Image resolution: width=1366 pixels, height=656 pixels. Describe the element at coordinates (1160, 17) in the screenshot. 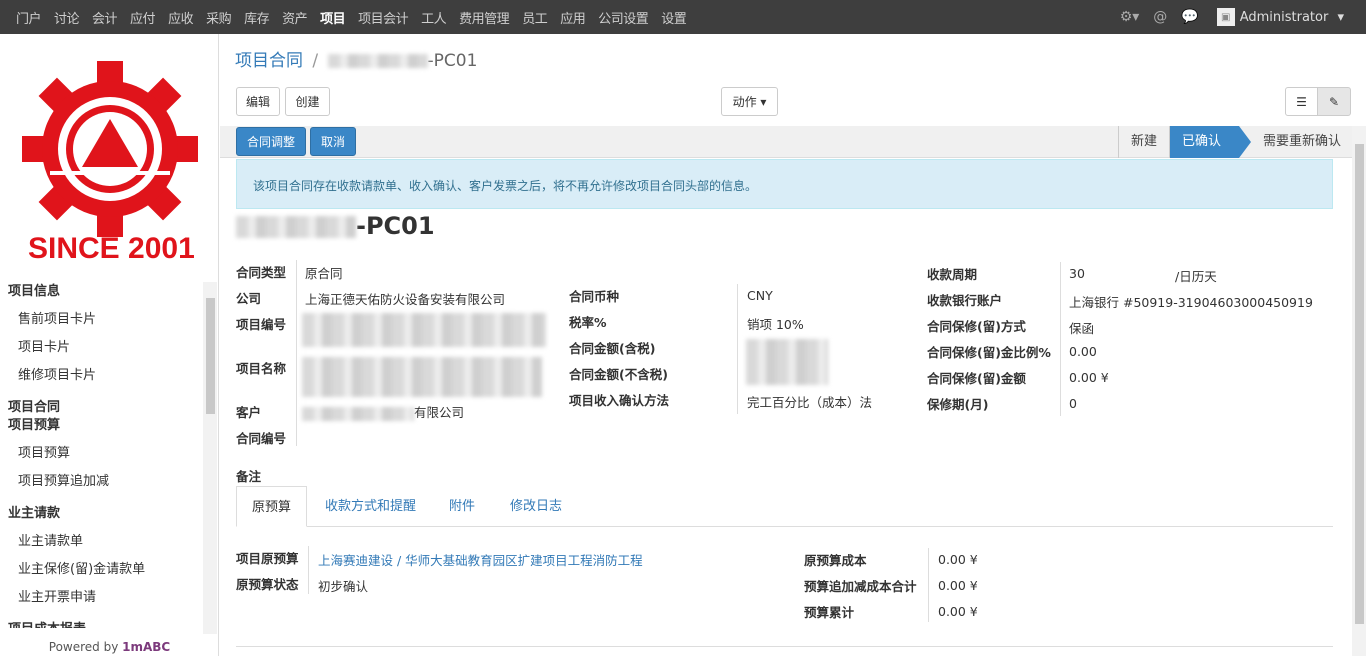

I see `at-icon: @` at that location.